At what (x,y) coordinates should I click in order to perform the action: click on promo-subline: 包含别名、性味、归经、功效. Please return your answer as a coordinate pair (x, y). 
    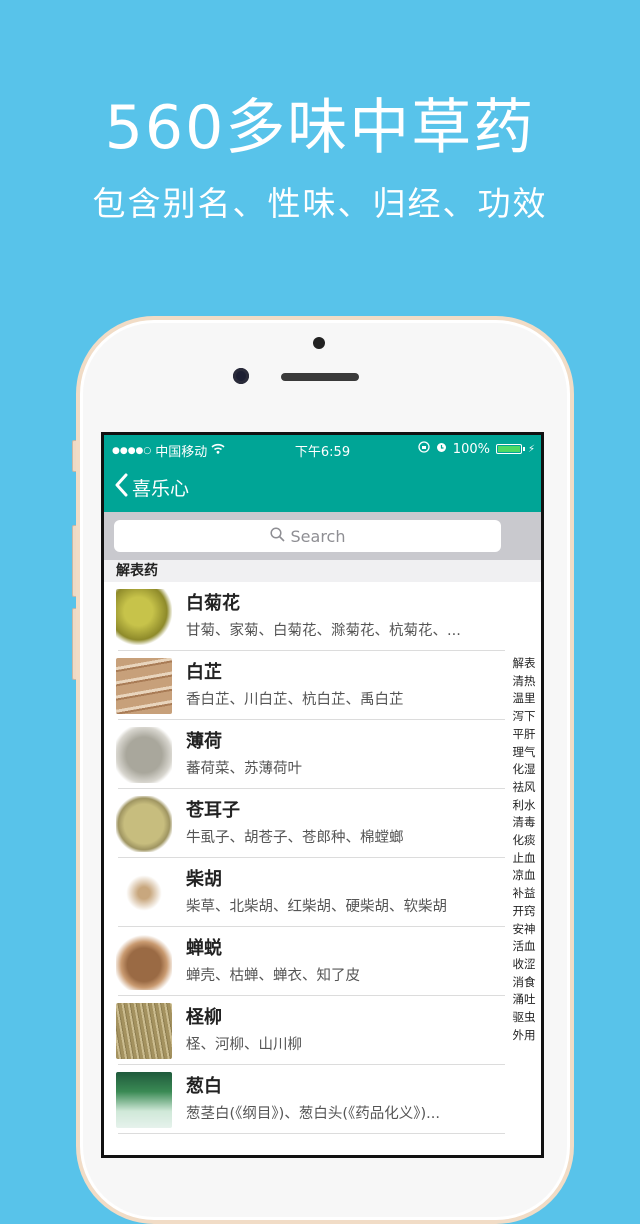
    Looking at the image, I should click on (320, 203).